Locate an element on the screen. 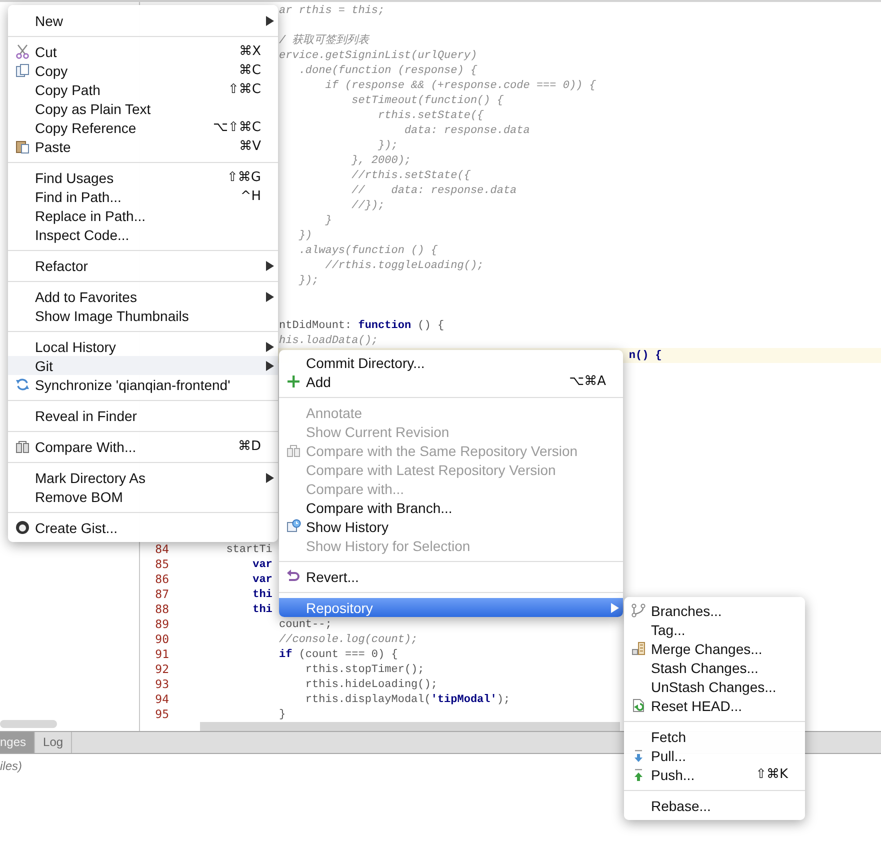  code-line: ervice.getSigninList(urlQuery) is located at coordinates (378, 56).